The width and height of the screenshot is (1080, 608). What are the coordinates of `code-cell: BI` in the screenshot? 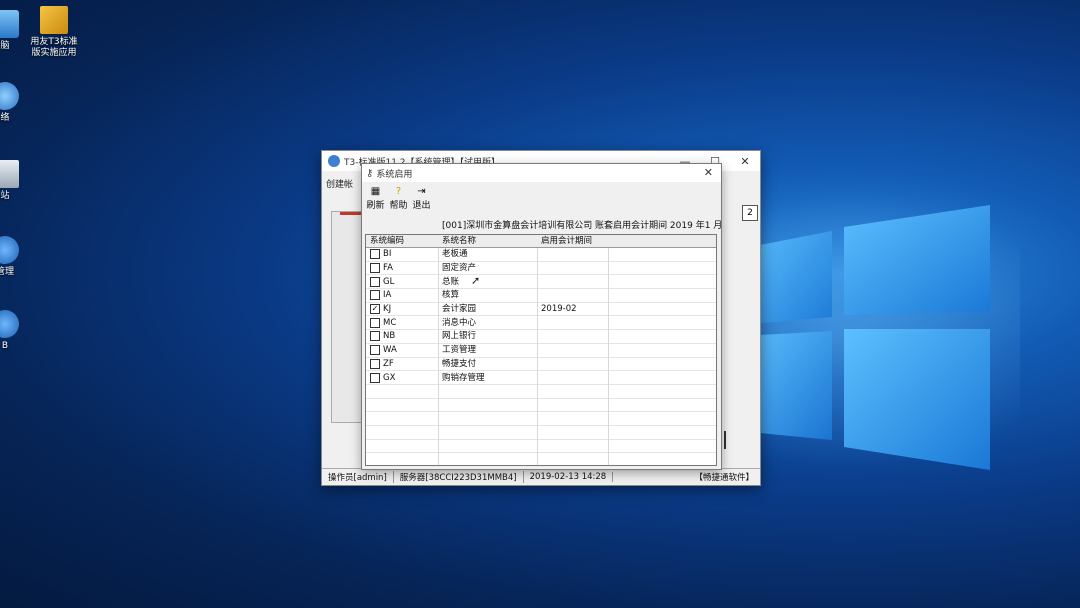 It's located at (402, 254).